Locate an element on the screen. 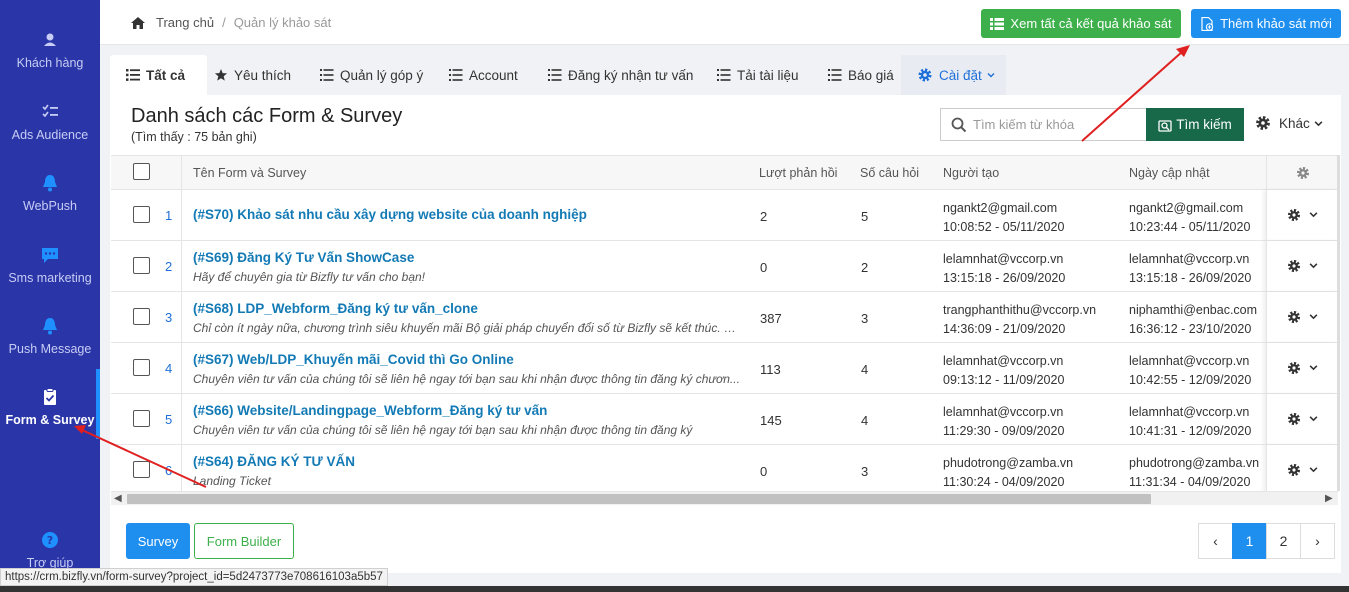 The image size is (1349, 592). created-time: 09:13:12 - 11/09/2020 is located at coordinates (1004, 380).